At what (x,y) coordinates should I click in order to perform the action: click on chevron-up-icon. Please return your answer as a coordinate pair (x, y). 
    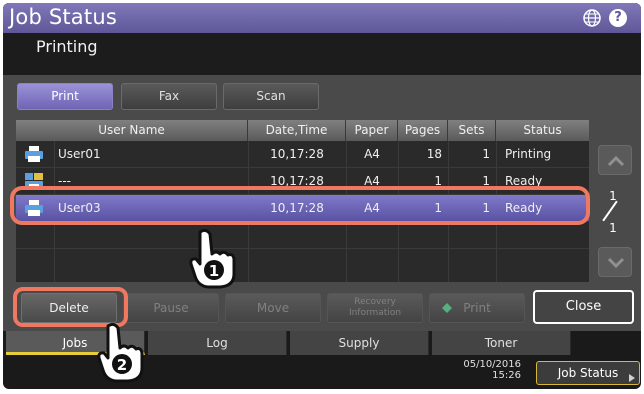
    Looking at the image, I should click on (616, 161).